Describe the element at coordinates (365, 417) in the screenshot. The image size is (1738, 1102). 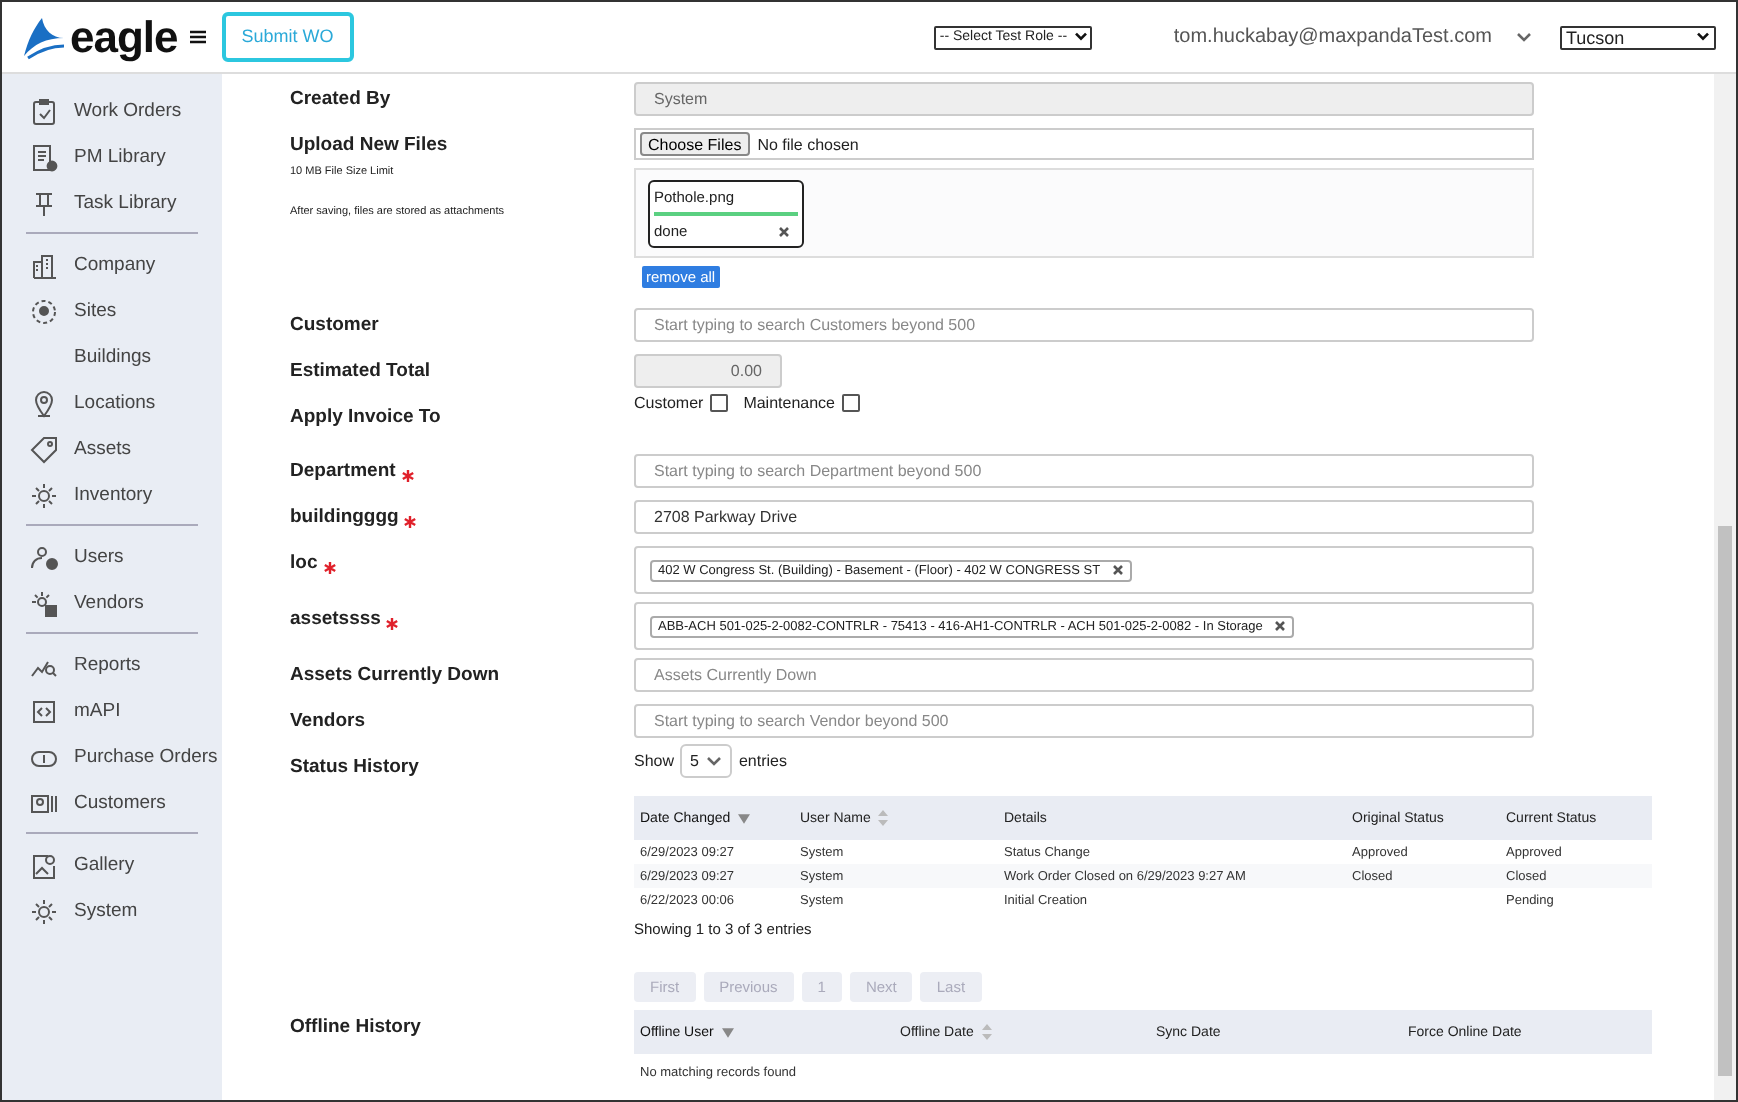
I see `field-label: Apply Invoice To` at that location.